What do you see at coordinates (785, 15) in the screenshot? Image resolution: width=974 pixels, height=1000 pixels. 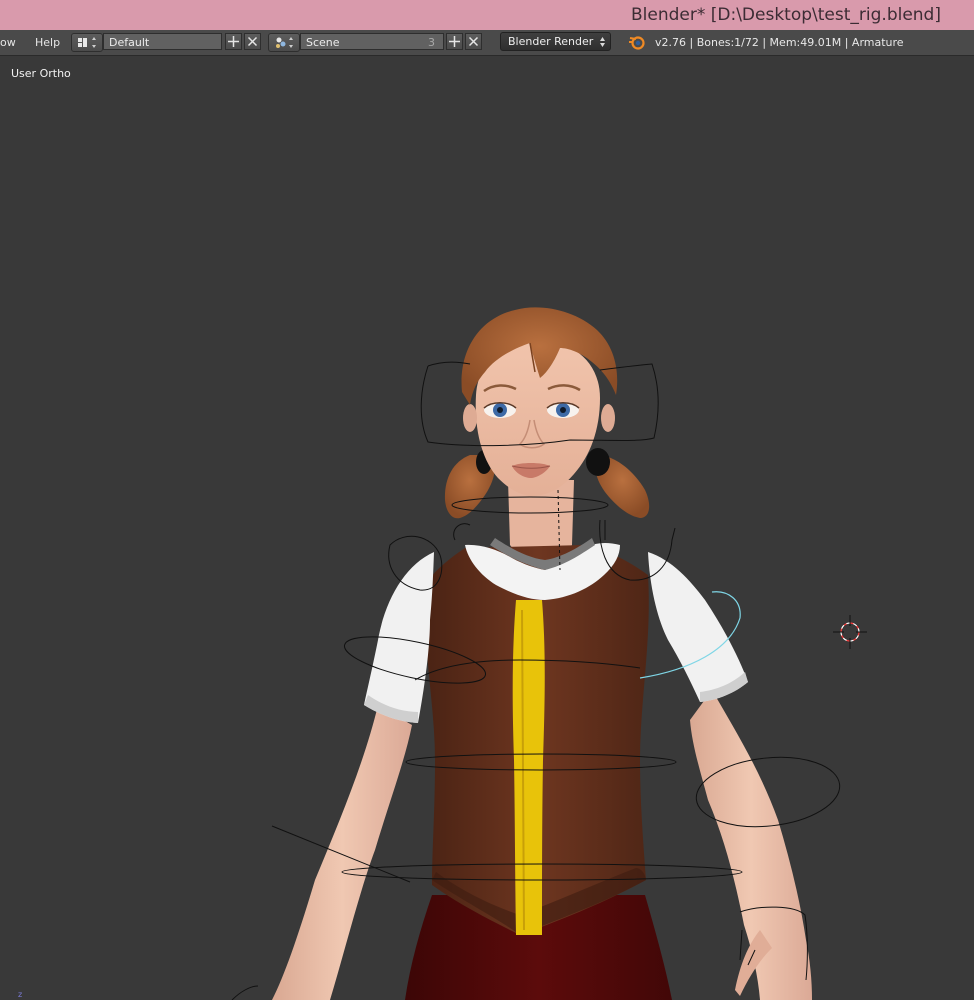 I see `window-title: Blender* [D:\Desktop\test_rig.blend]` at bounding box center [785, 15].